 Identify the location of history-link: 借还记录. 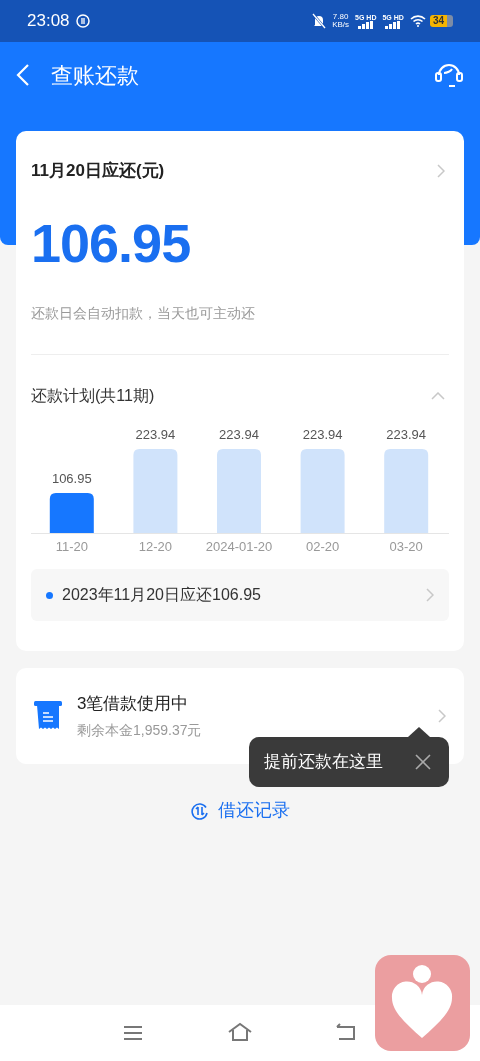
(240, 810).